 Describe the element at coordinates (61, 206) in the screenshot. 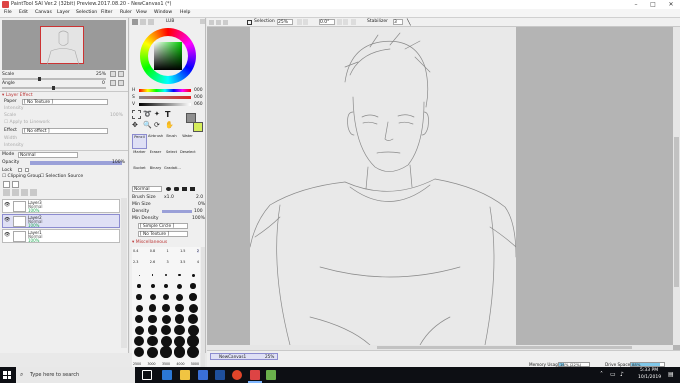

I see `layer-item: 👁 Layer3 Normal 100%` at that location.